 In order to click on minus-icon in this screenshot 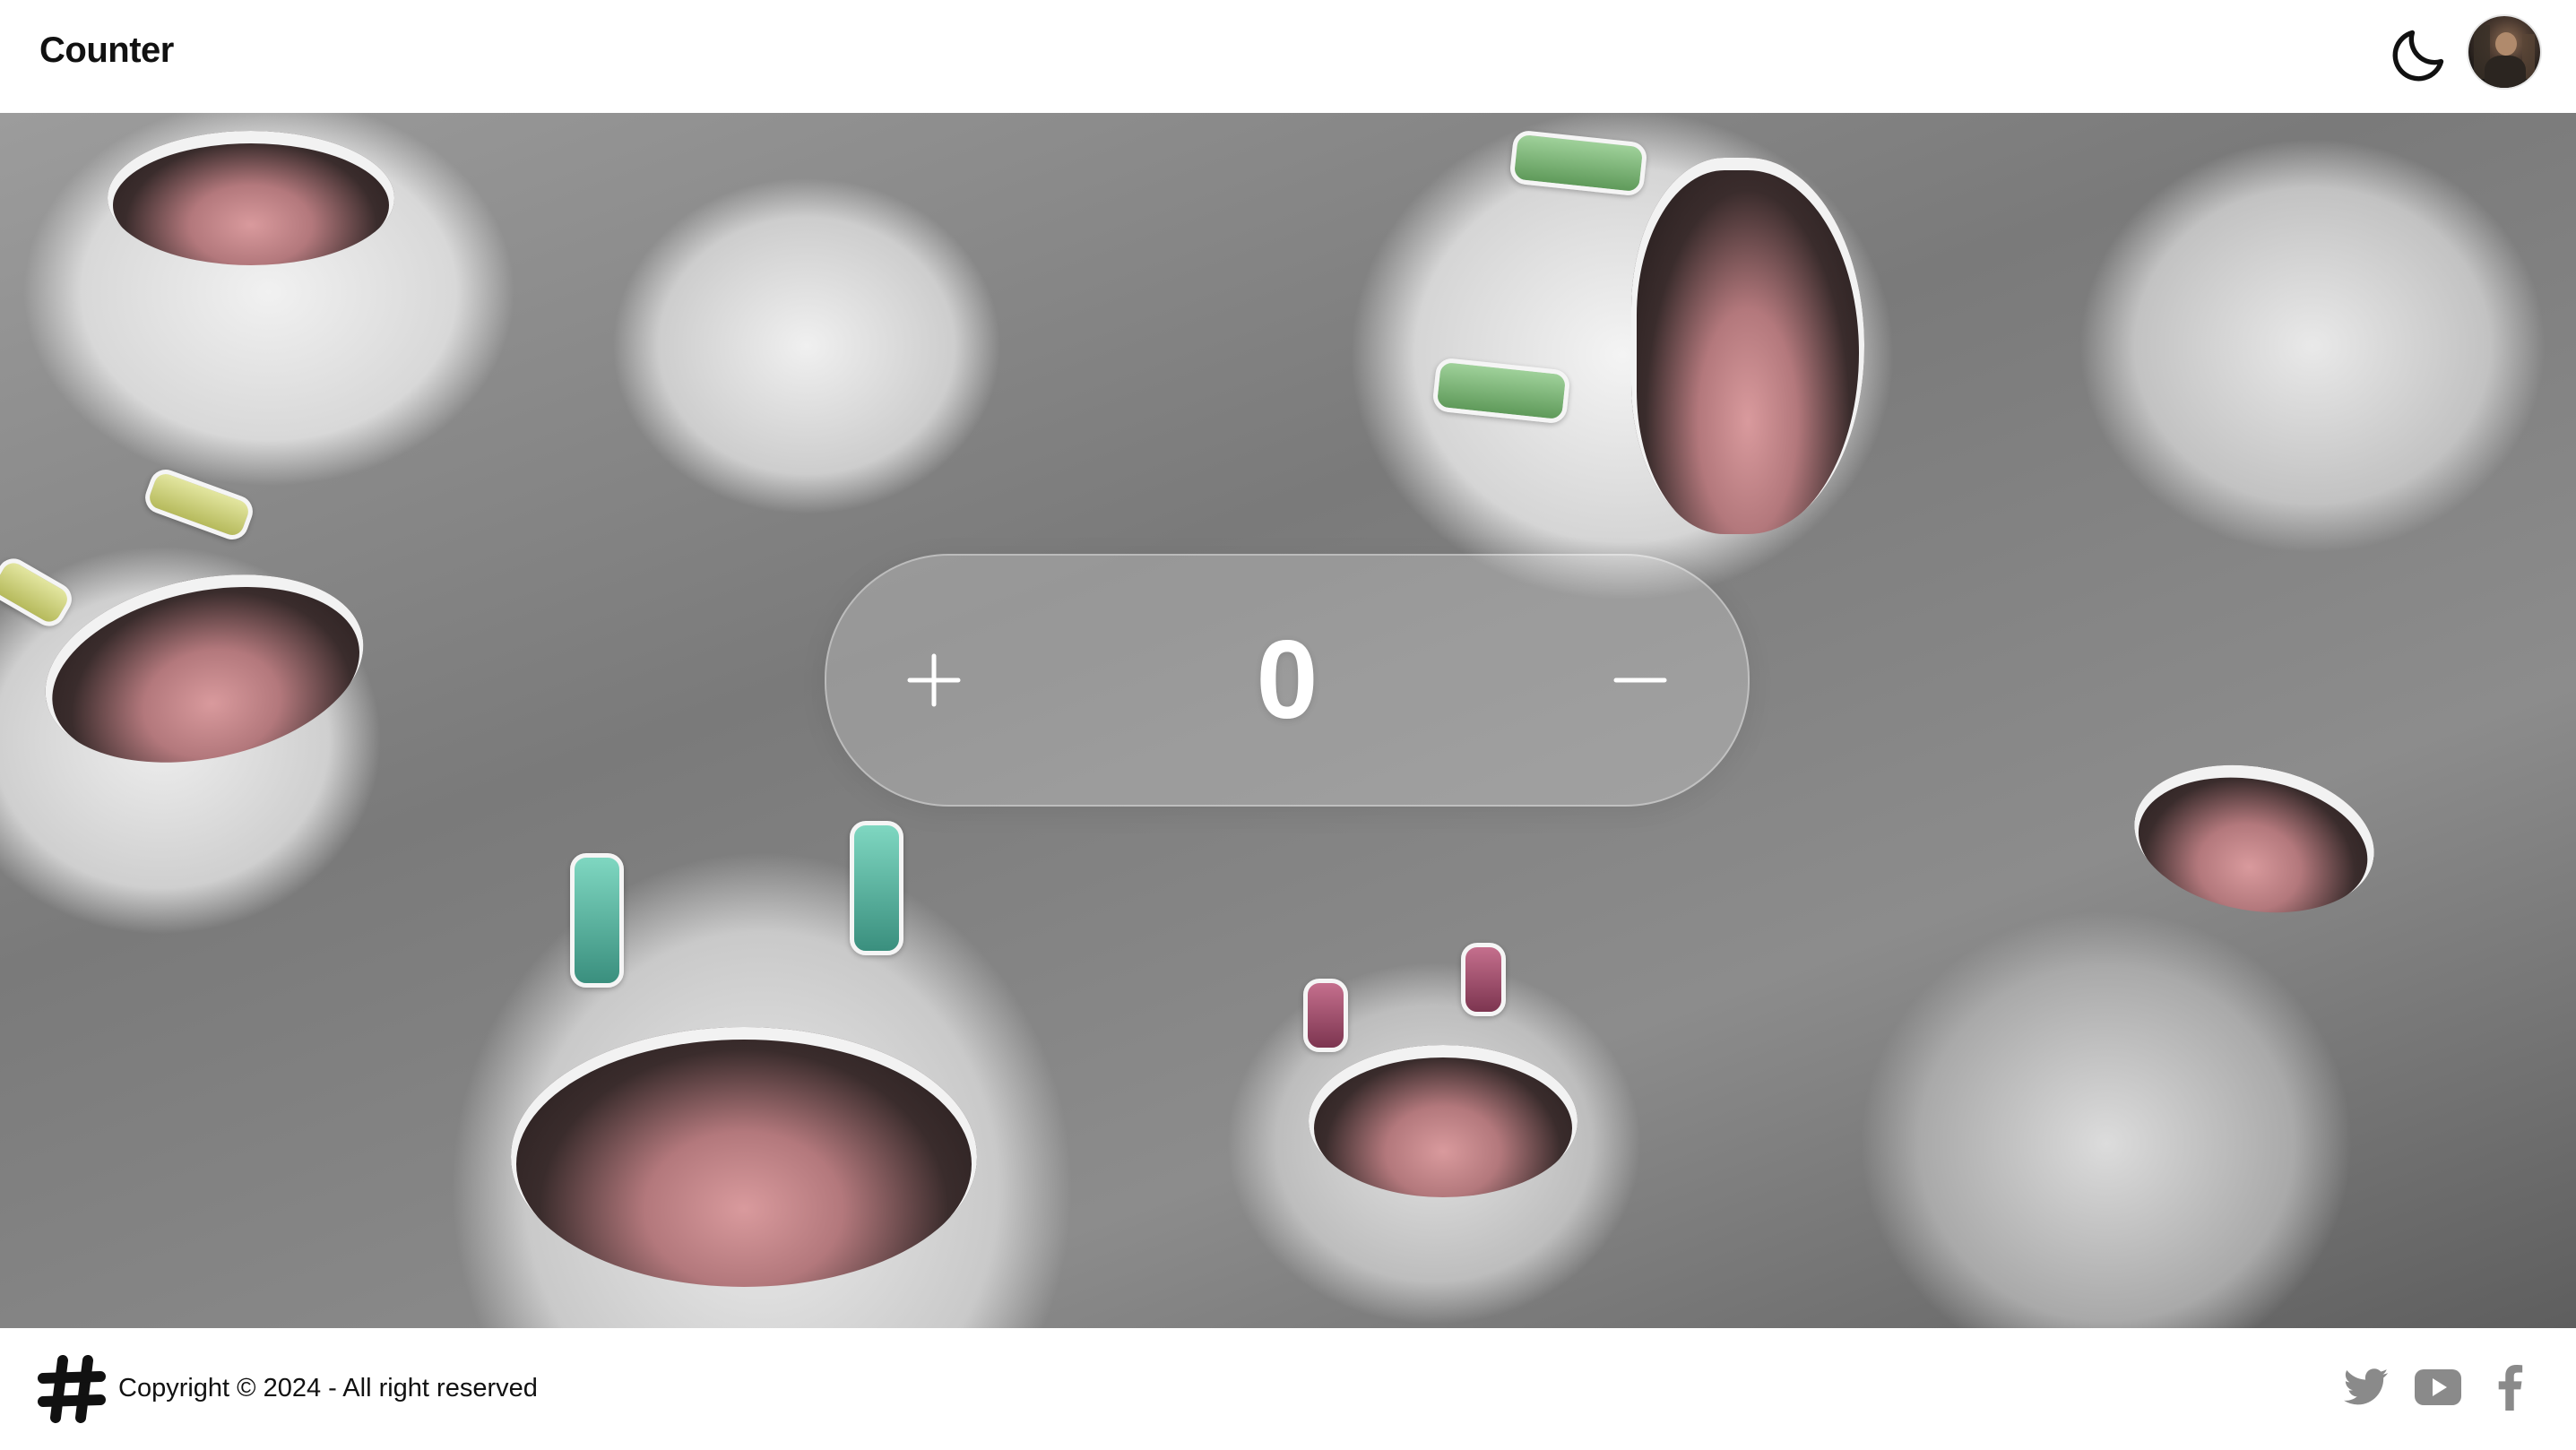, I will do `click(1640, 680)`.